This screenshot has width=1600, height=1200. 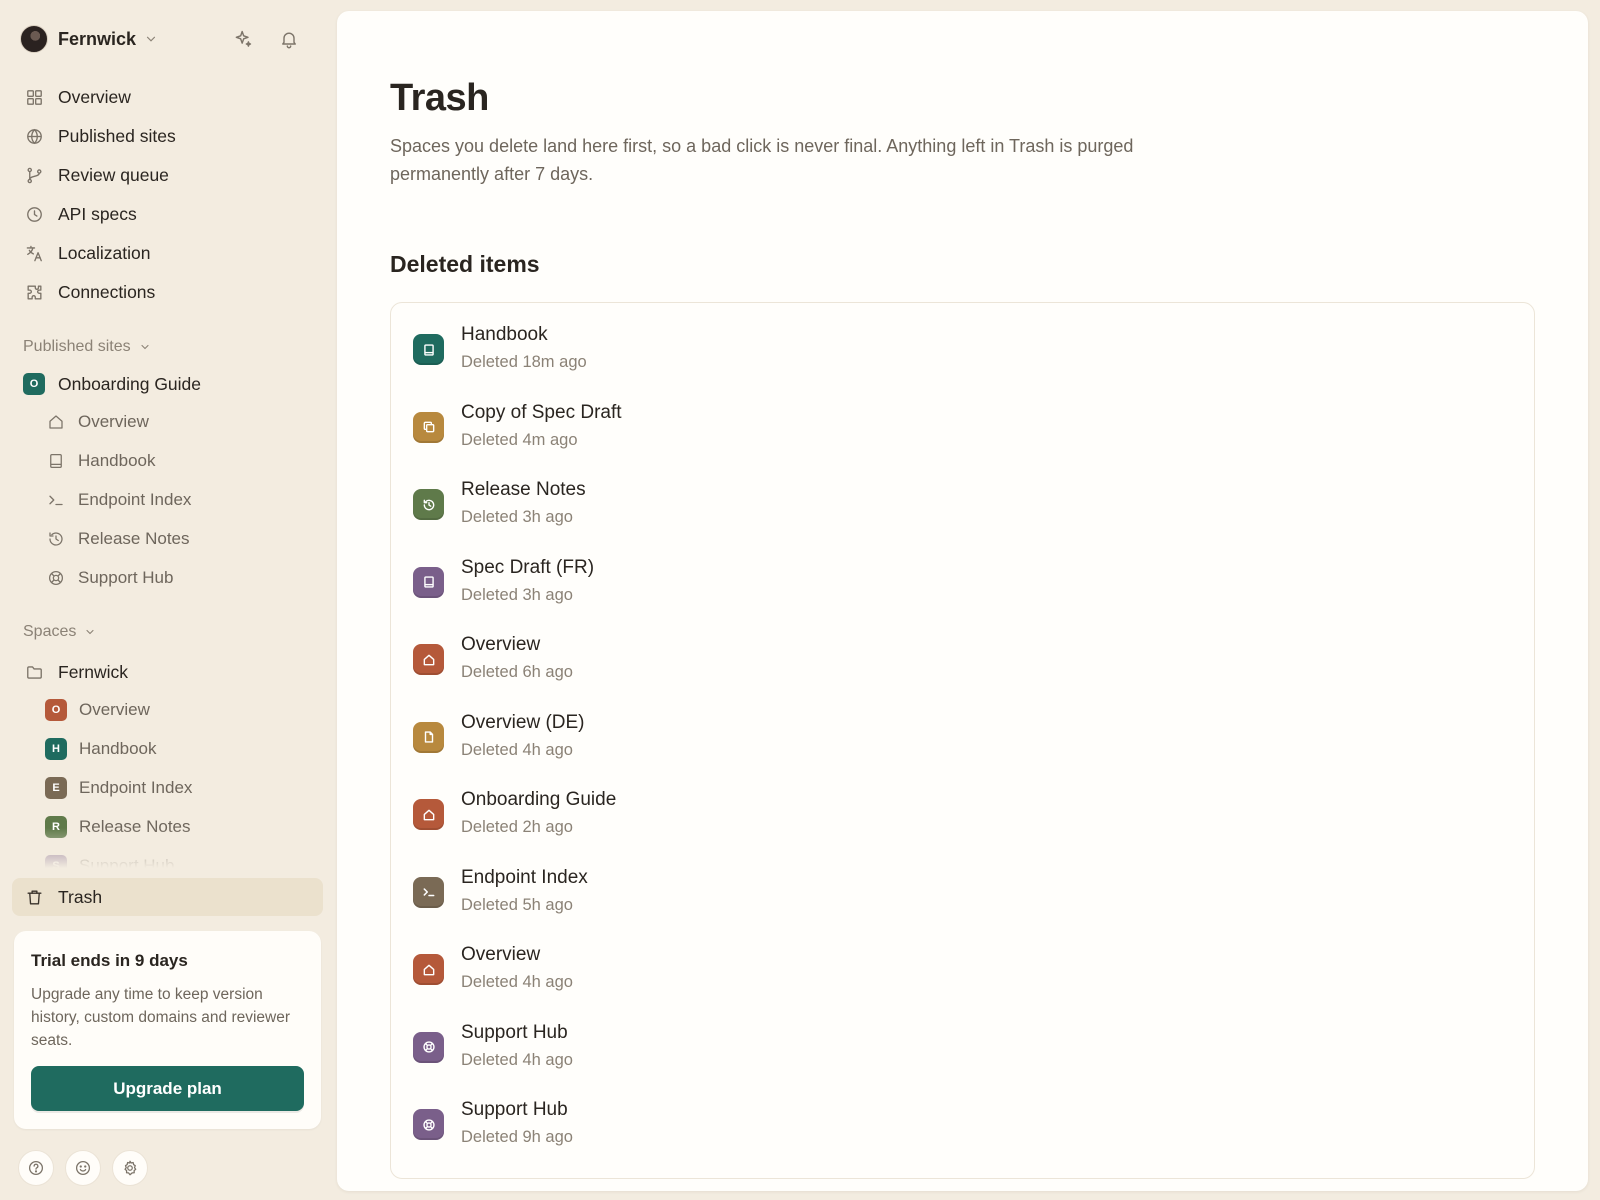 What do you see at coordinates (118, 748) in the screenshot?
I see `space-item-label: Handbook` at bounding box center [118, 748].